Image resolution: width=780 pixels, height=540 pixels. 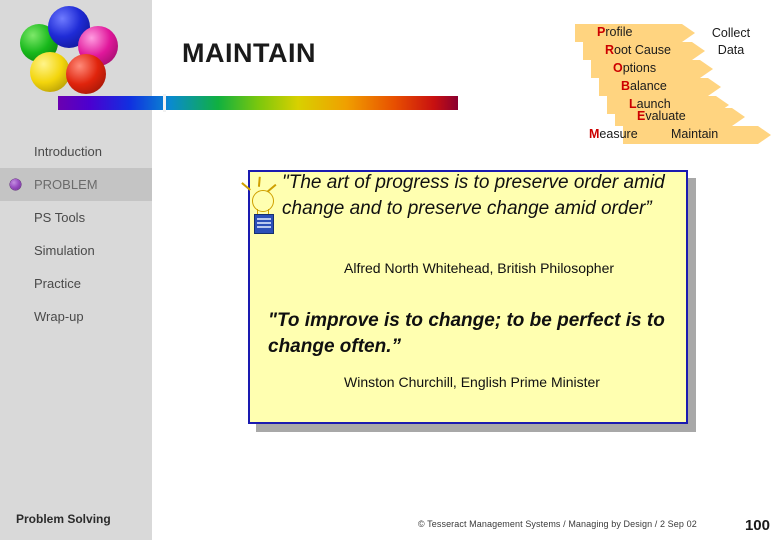 What do you see at coordinates (68, 151) in the screenshot?
I see `sidebar-item-label: Introduction` at bounding box center [68, 151].